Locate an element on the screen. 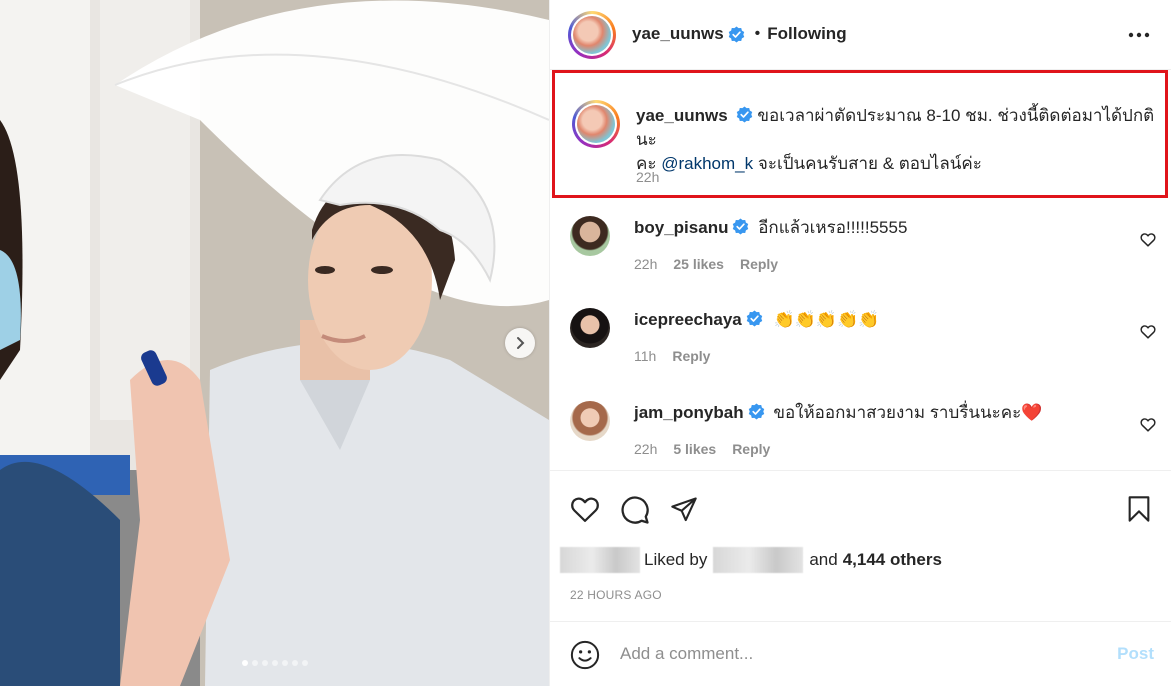 The image size is (1171, 686). chevron-right-icon is located at coordinates (521, 343).